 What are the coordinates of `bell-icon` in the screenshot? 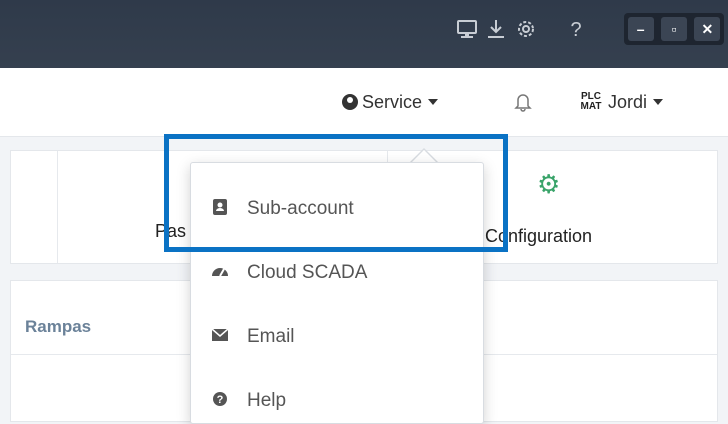 It's located at (523, 103).